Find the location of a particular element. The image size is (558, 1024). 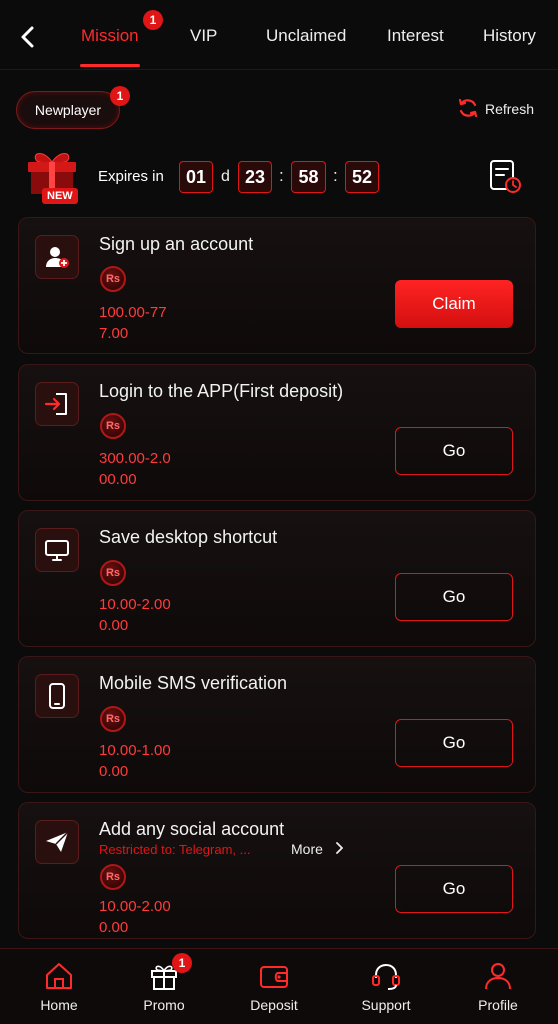

mission-title: Save desktop shortcut is located at coordinates (188, 537).